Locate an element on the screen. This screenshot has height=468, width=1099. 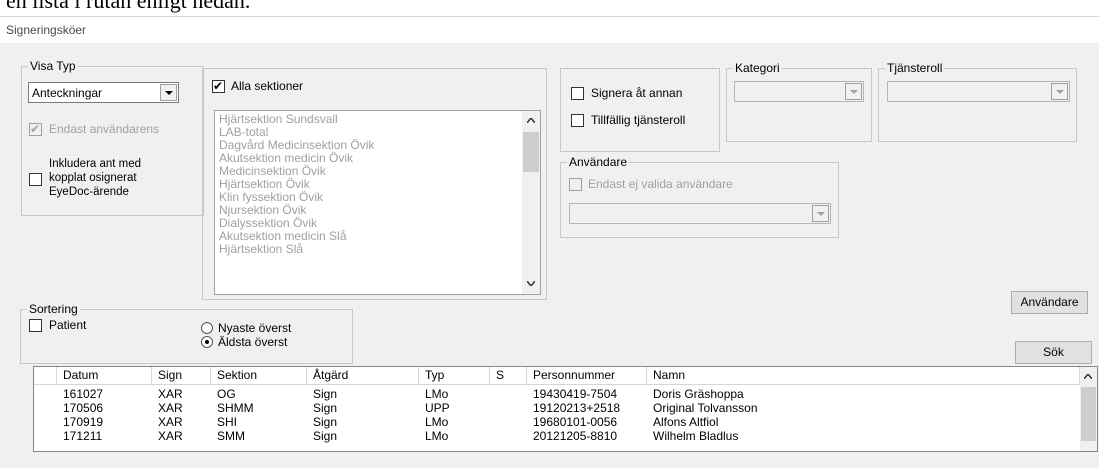
kategori-legend: Kategori is located at coordinates (757, 68).